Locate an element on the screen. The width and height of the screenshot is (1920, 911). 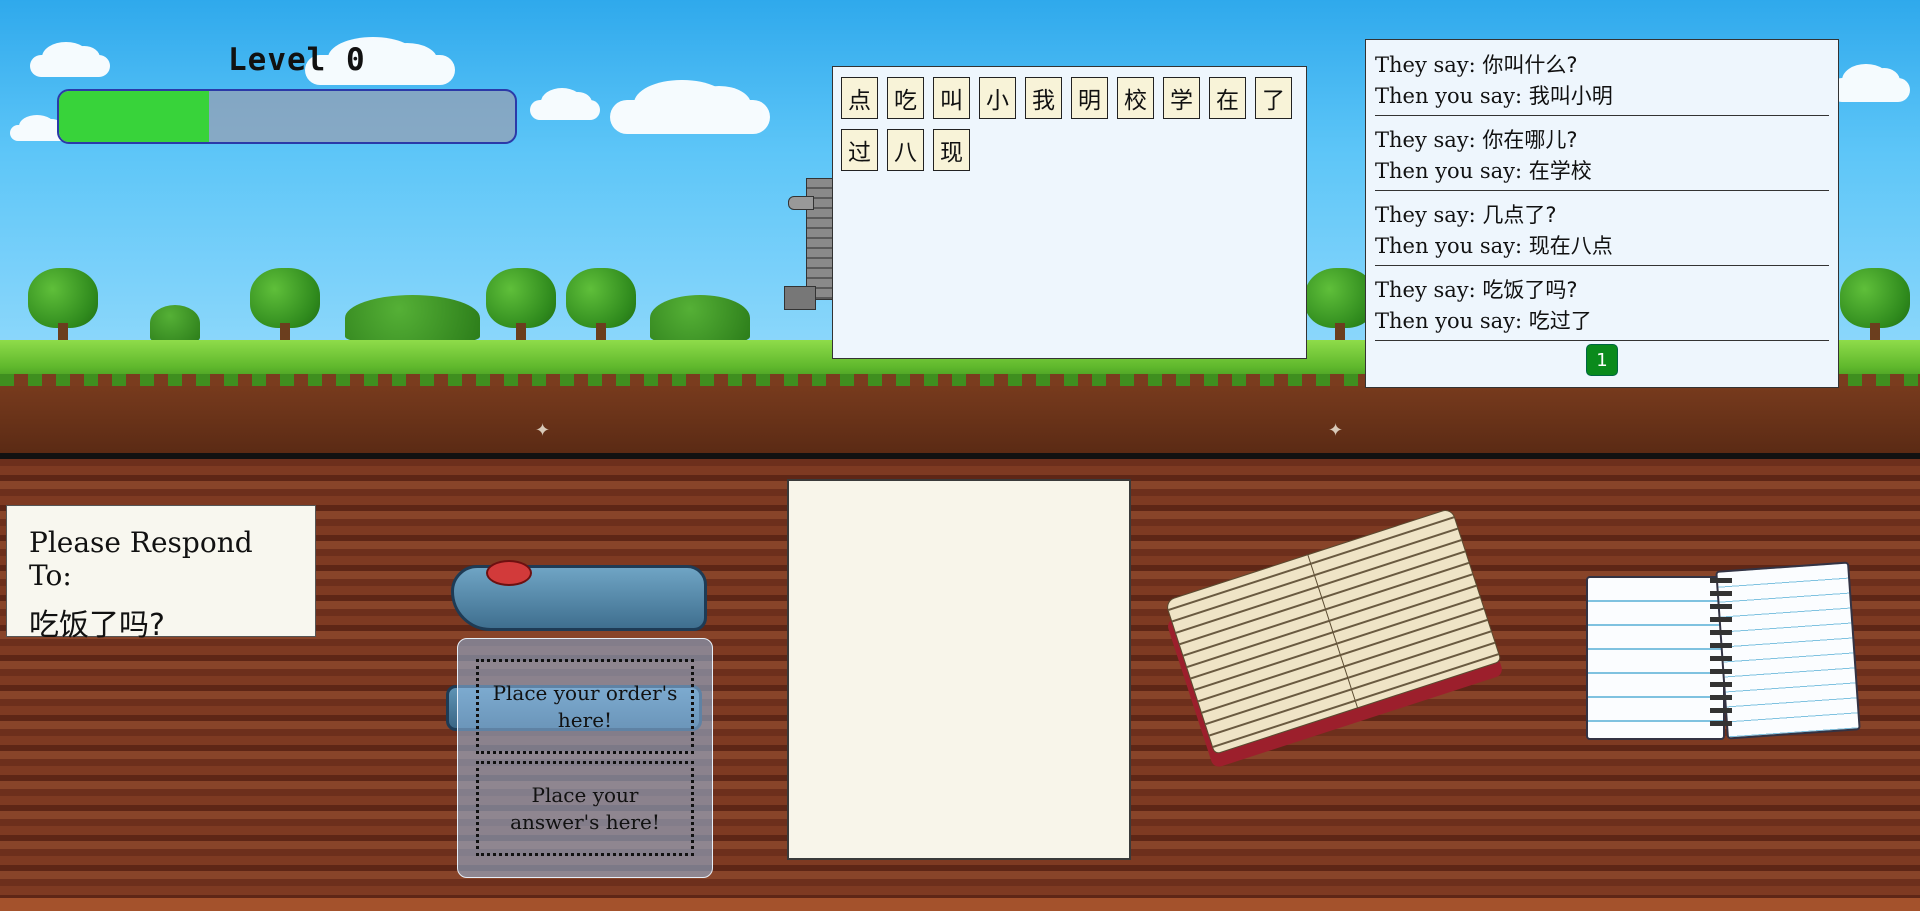
page-button: 1 is located at coordinates (1602, 360).